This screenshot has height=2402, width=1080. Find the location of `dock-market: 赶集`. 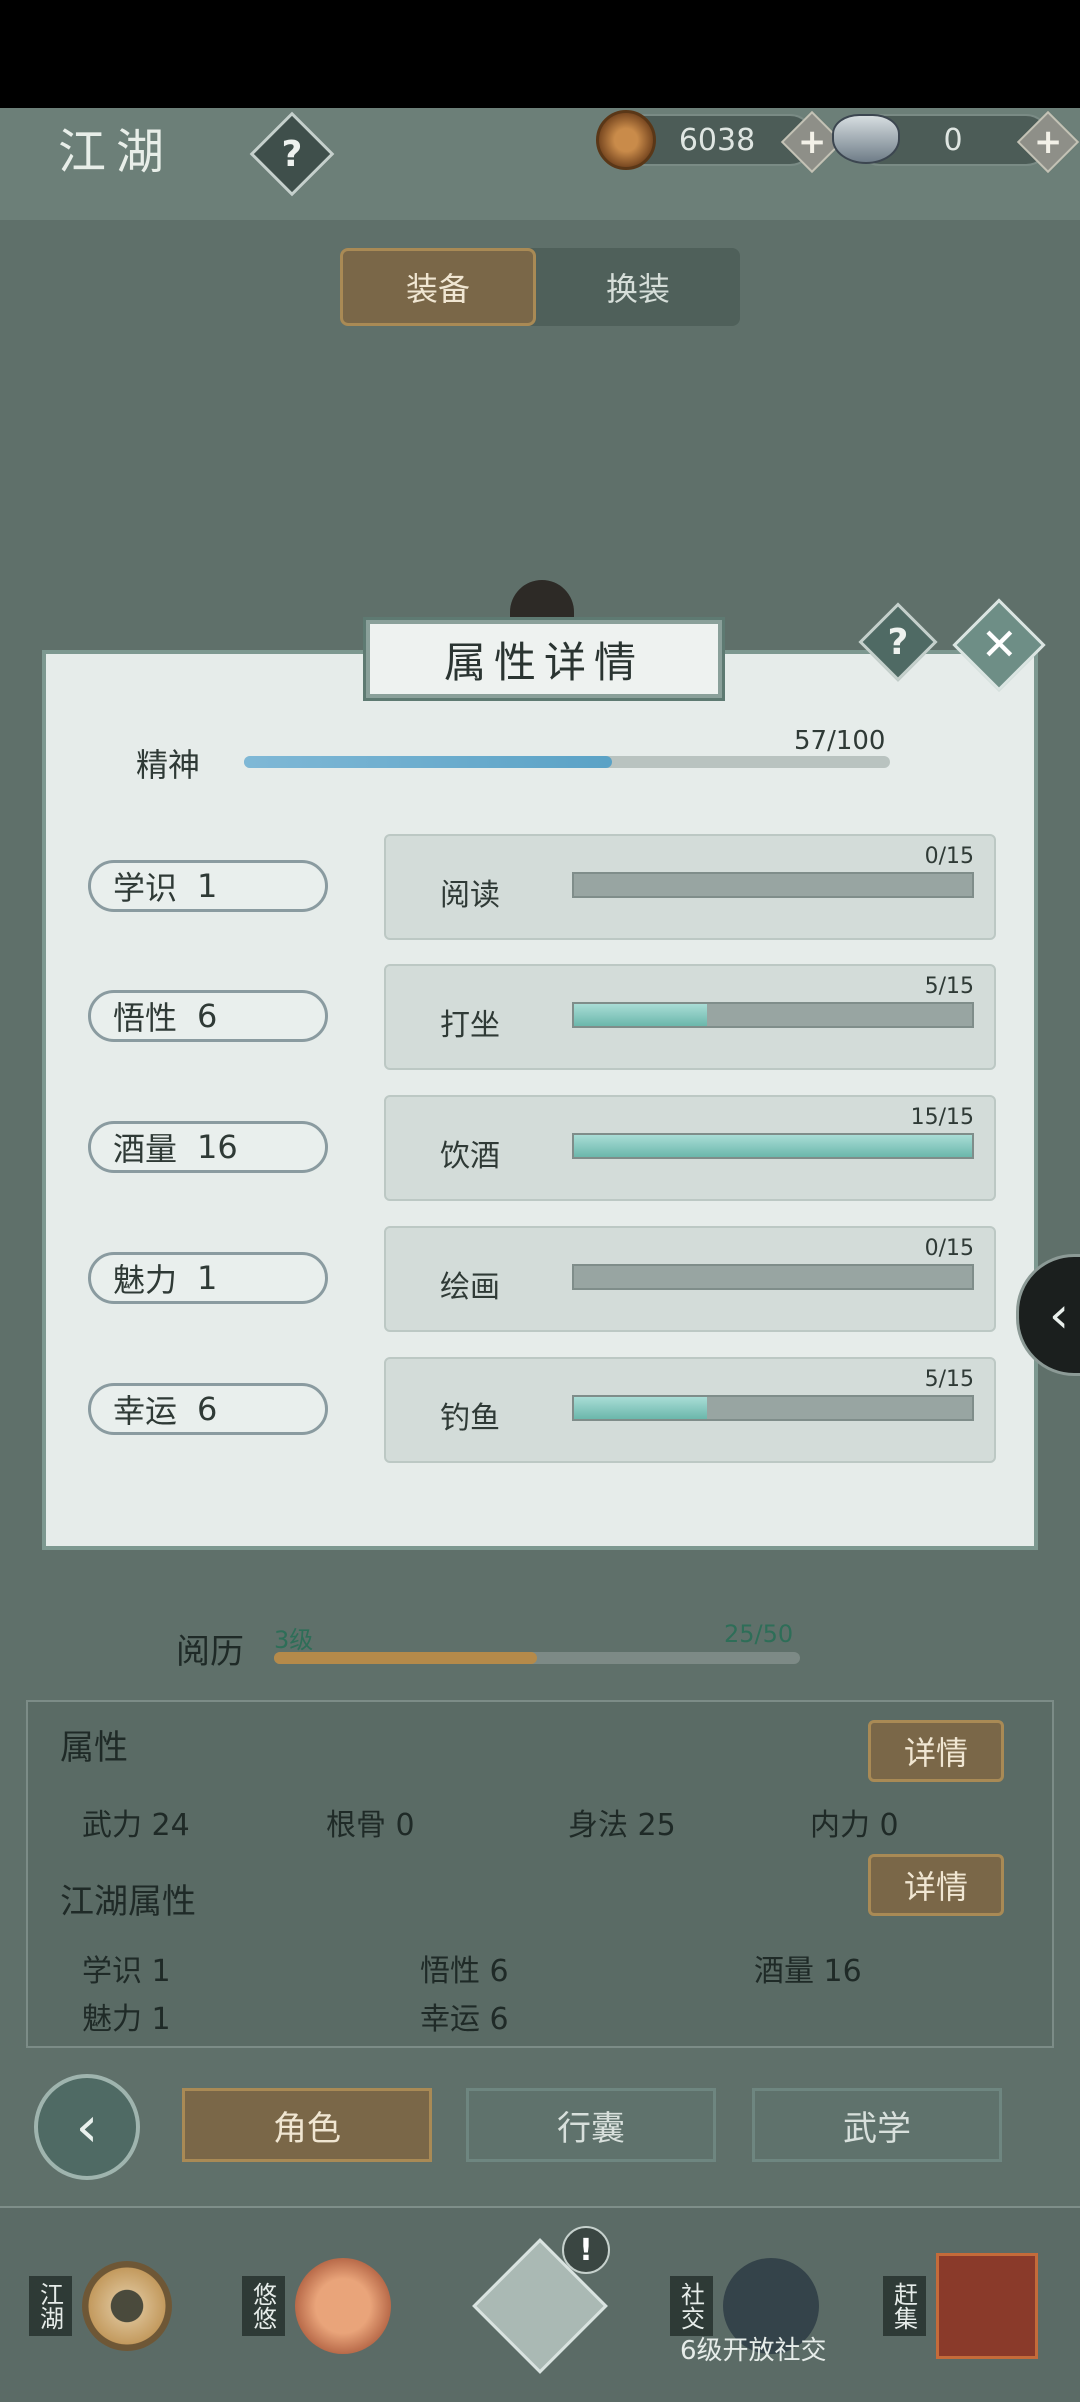

dock-market: 赶集 is located at coordinates (960, 2306).